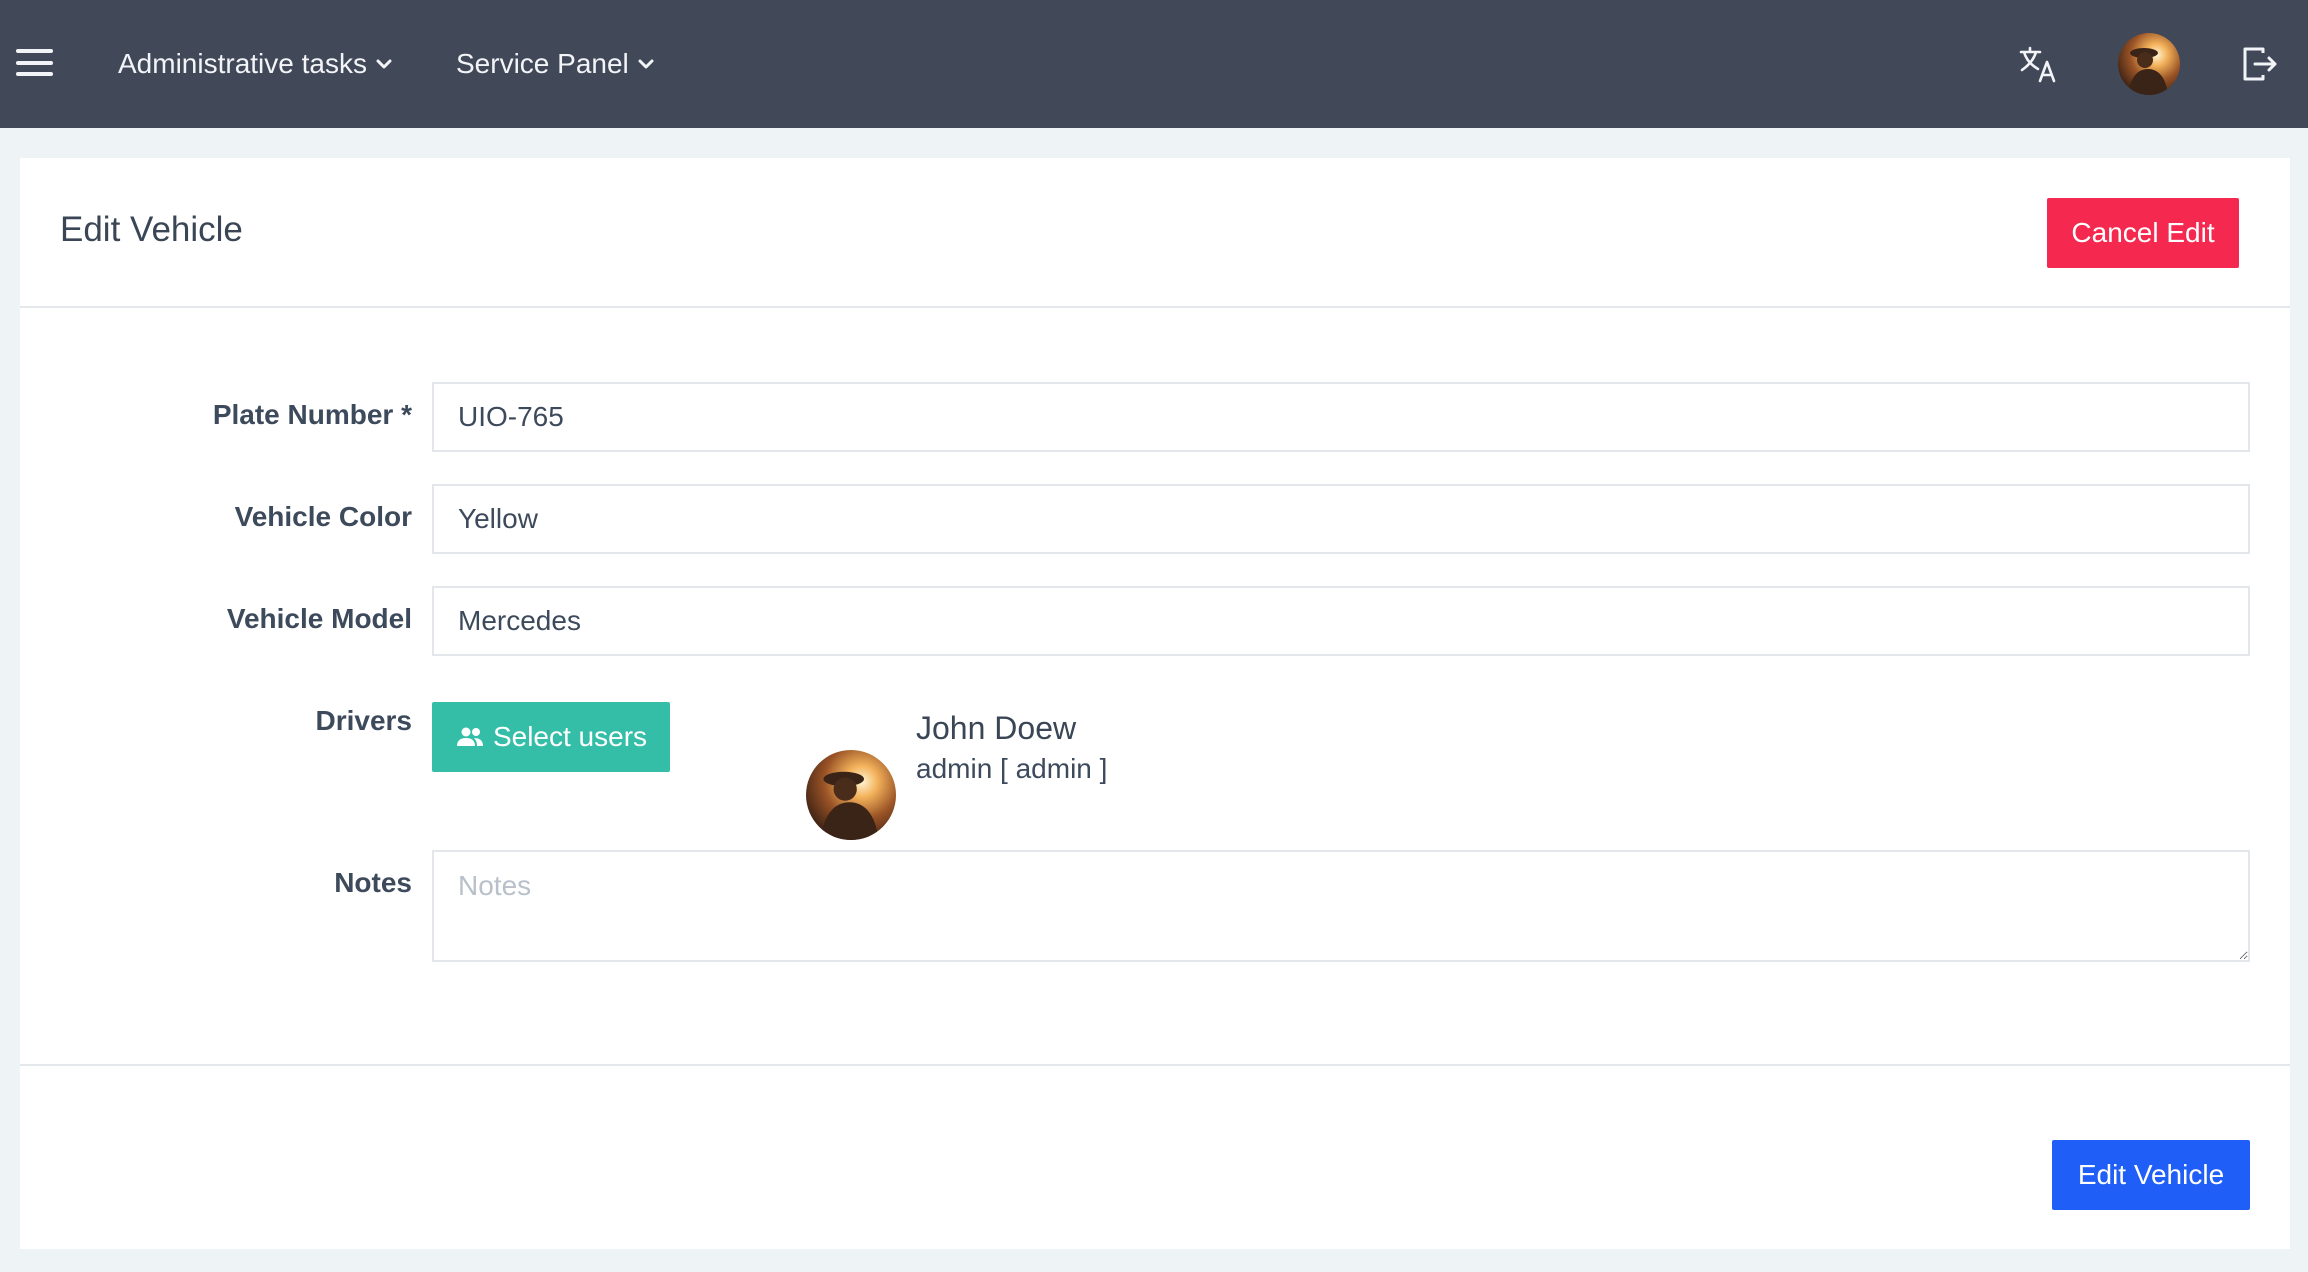 The height and width of the screenshot is (1272, 2308). Describe the element at coordinates (469, 736) in the screenshot. I see `users-icon` at that location.